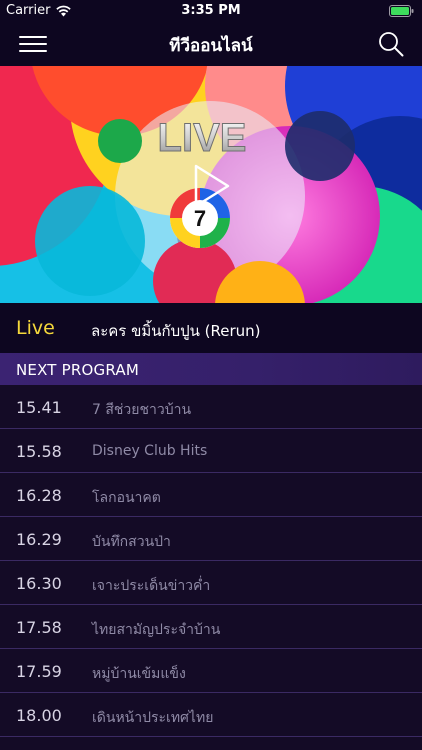 The width and height of the screenshot is (422, 750). I want to click on program-title: หมู่บ้านเข้มแข็ง, so click(139, 674).